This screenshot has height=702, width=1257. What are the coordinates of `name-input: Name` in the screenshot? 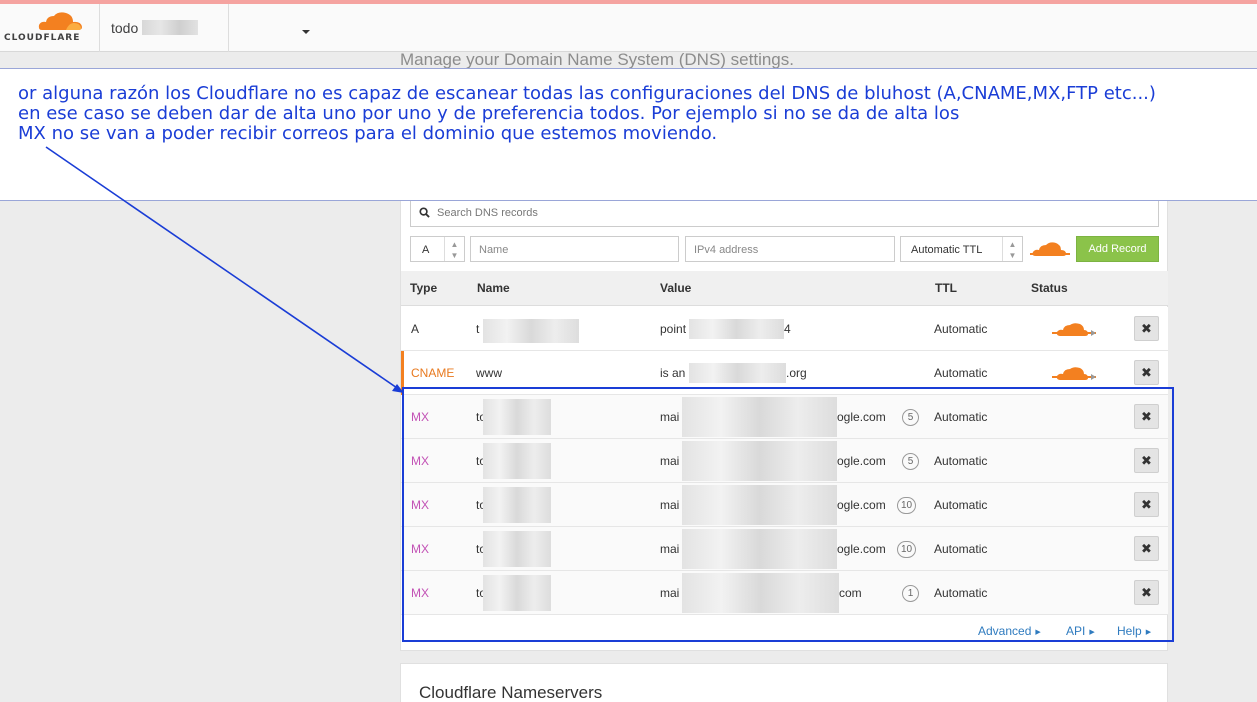 It's located at (574, 249).